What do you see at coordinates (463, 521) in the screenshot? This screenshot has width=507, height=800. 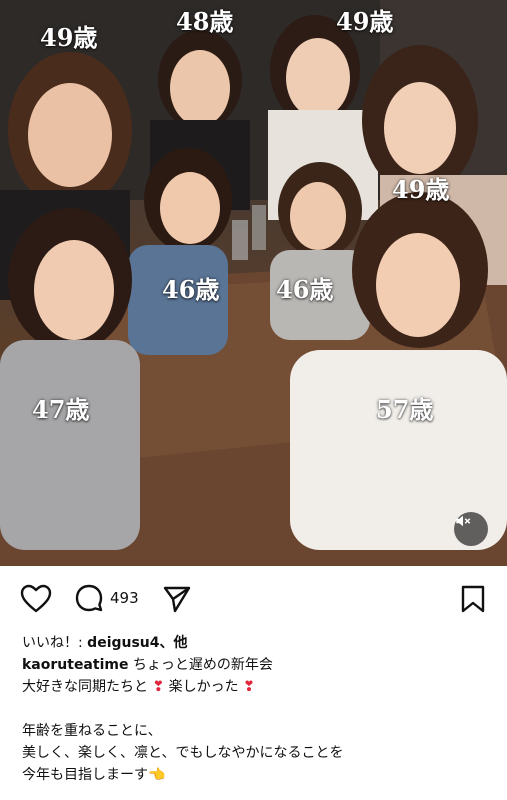 I see `speaker-muted-icon` at bounding box center [463, 521].